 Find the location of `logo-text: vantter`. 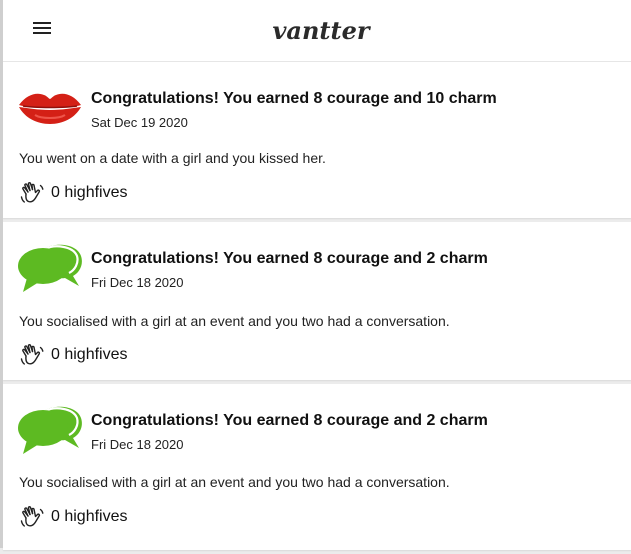

logo-text: vantter is located at coordinates (321, 30).